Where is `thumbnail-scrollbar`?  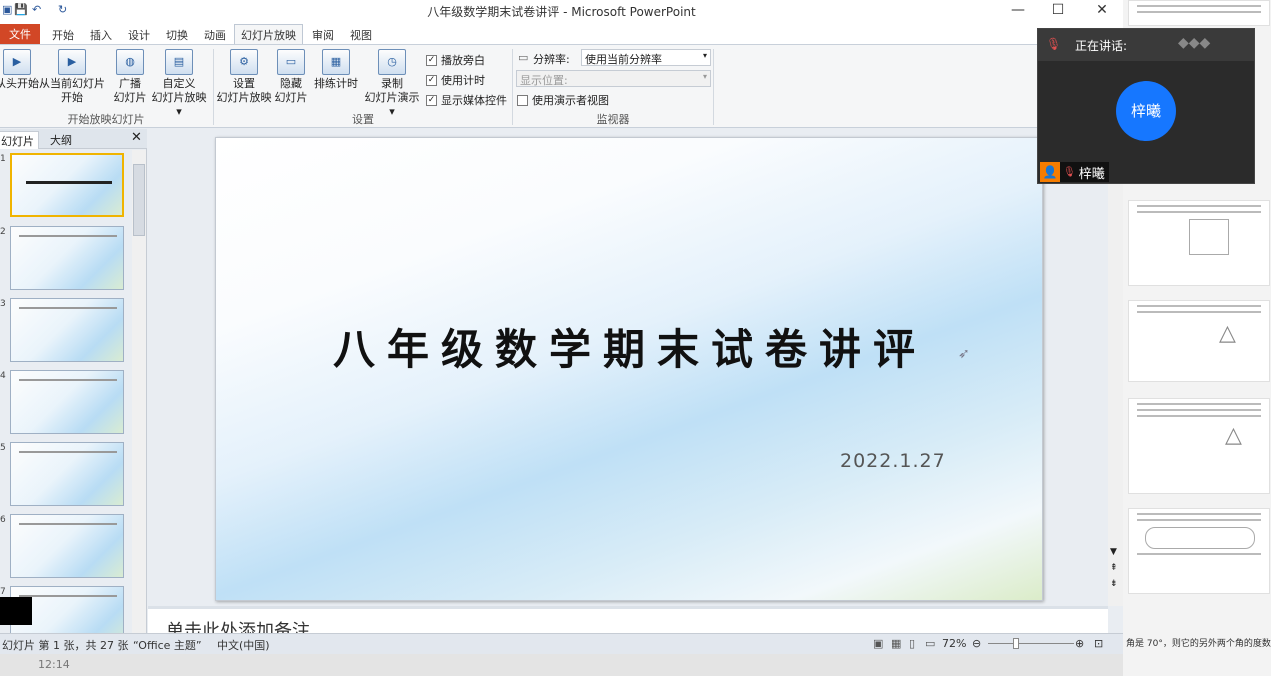 thumbnail-scrollbar is located at coordinates (139, 391).